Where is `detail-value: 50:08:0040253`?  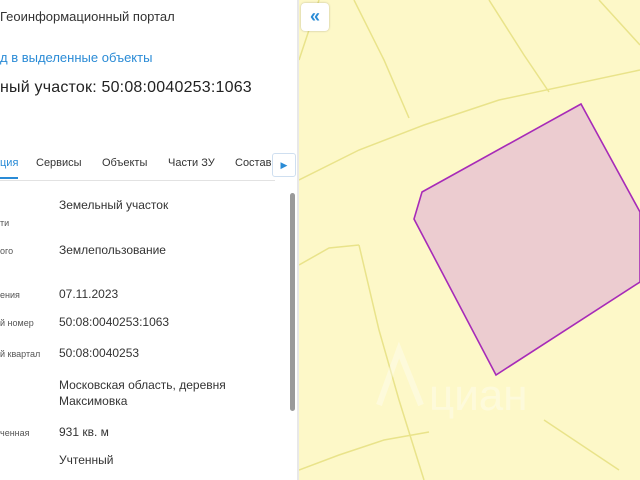
detail-value: 50:08:0040253 is located at coordinates (99, 353).